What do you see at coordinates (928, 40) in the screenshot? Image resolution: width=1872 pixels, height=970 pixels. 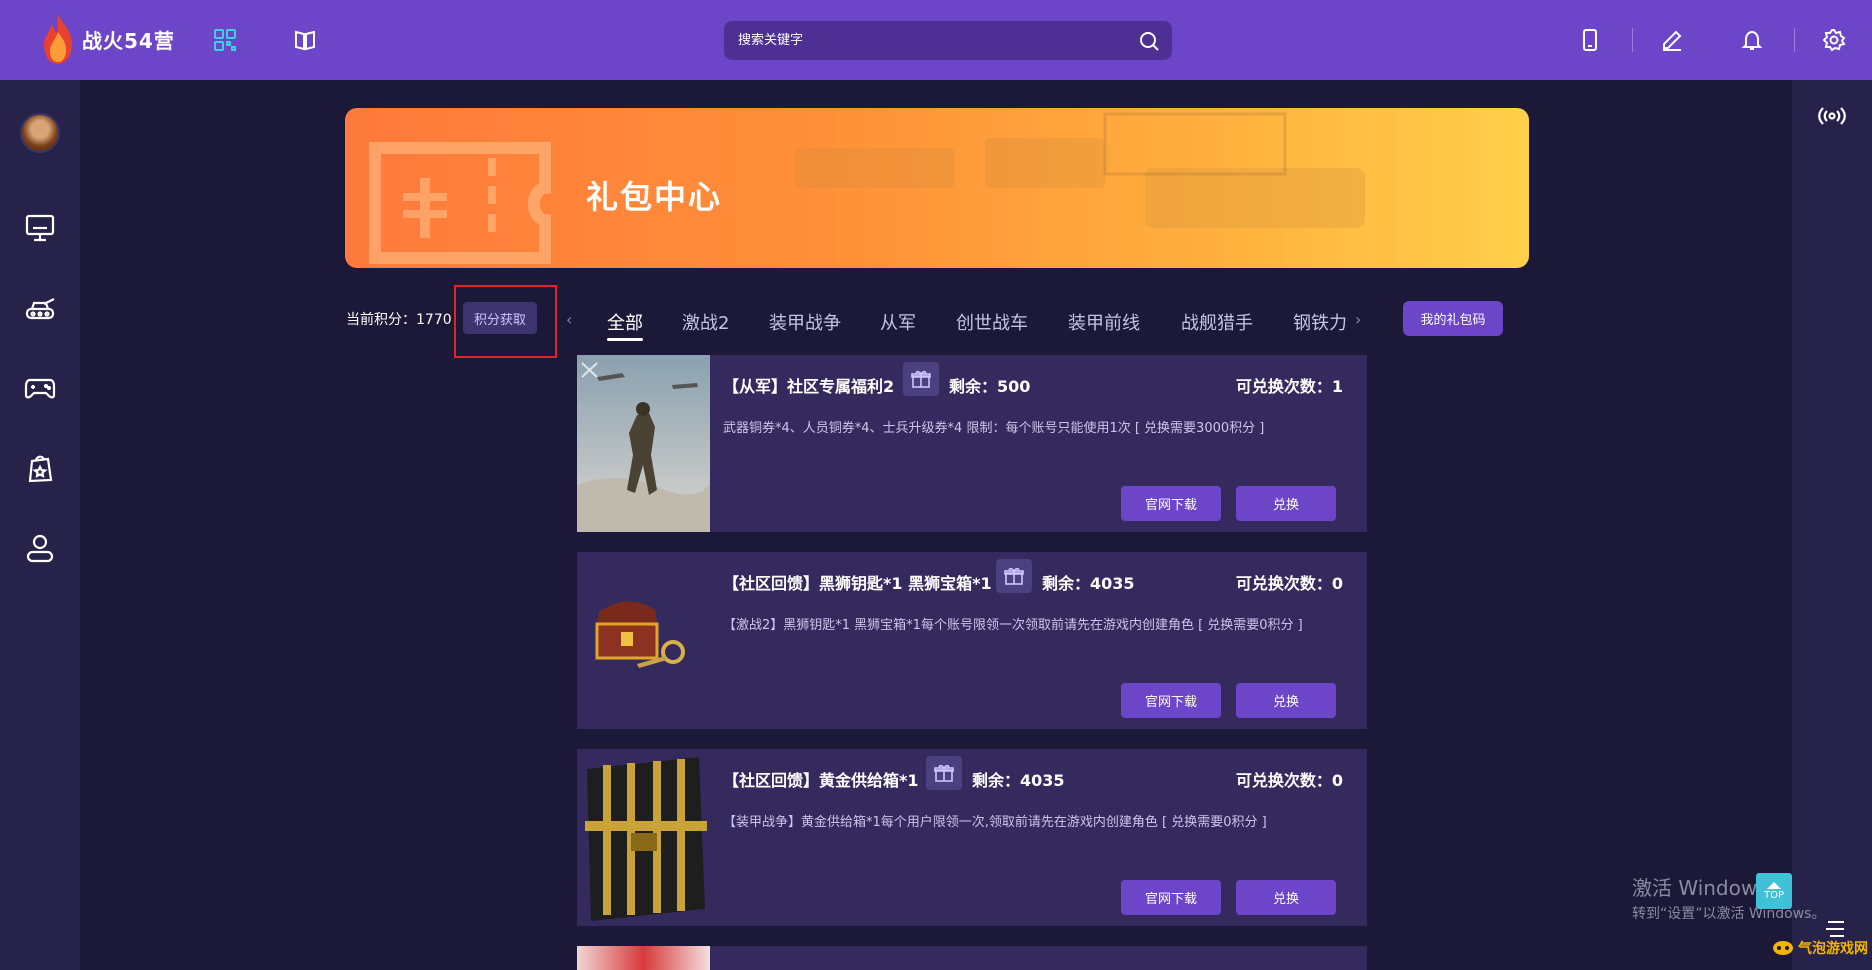 I see `search-input` at bounding box center [928, 40].